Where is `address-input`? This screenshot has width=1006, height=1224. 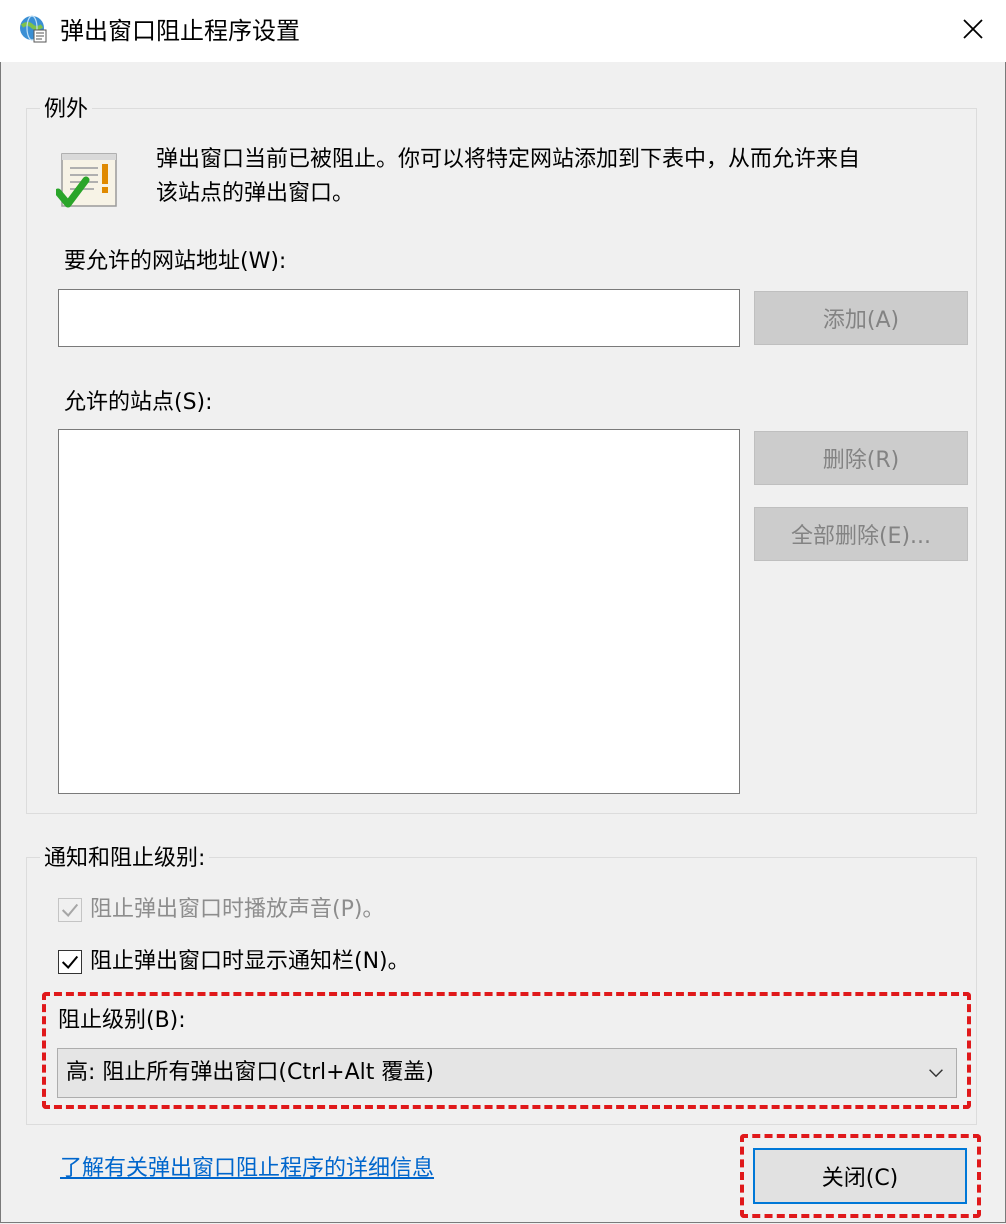 address-input is located at coordinates (399, 318).